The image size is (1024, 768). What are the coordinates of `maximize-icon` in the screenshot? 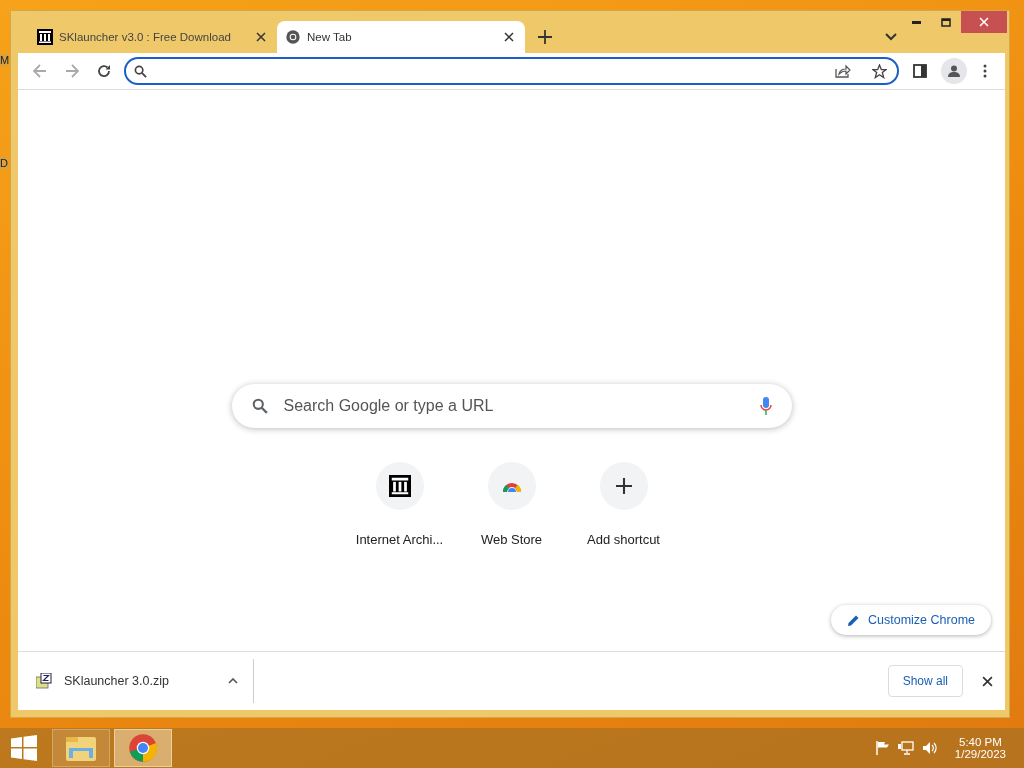 It's located at (946, 22).